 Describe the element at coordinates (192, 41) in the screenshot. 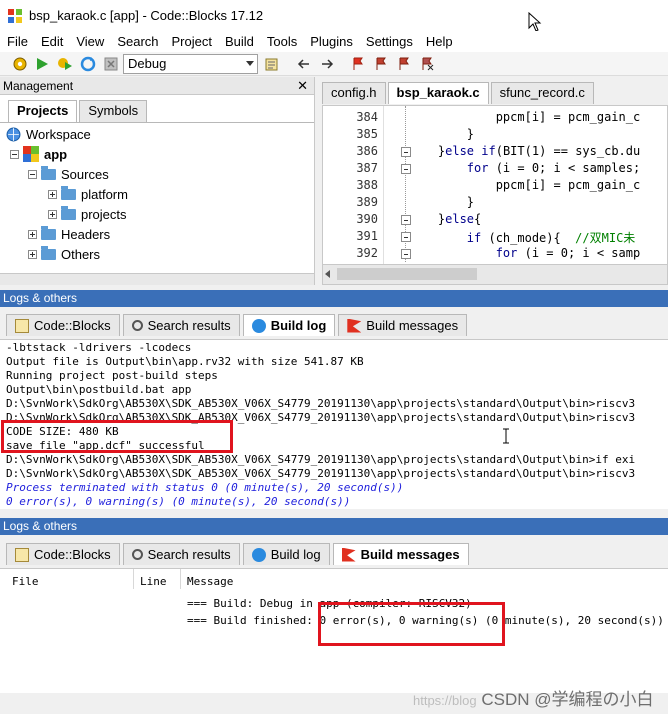

I see `menu-project: Project` at that location.